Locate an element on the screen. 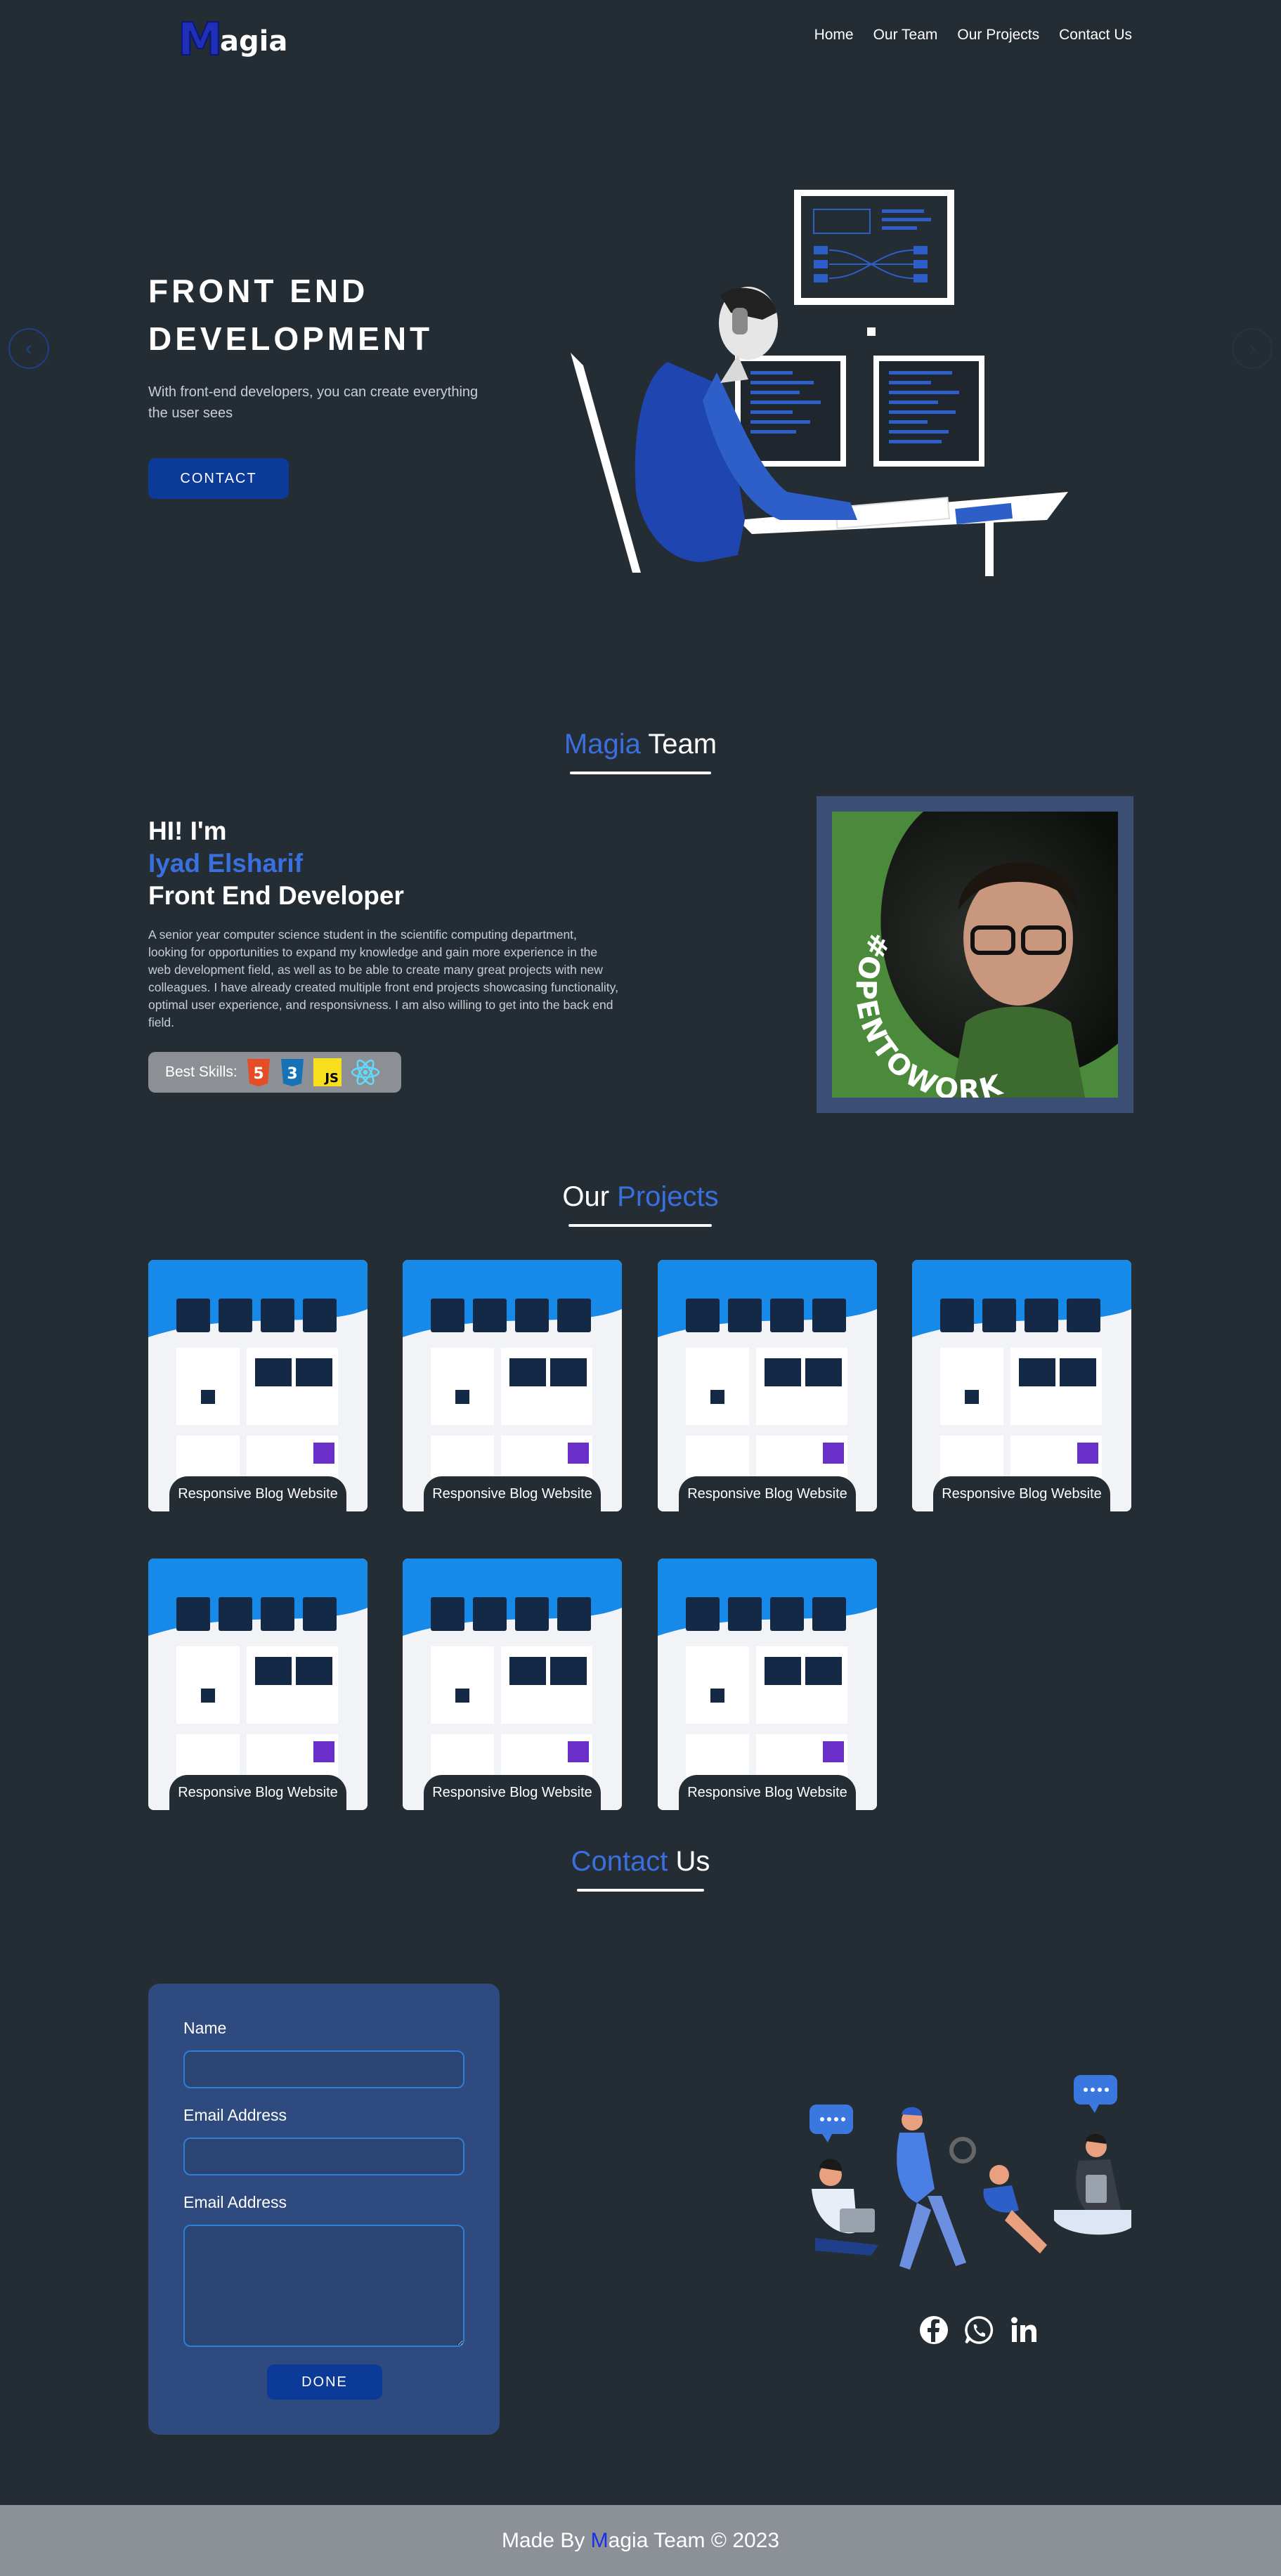  chevron-left-icon: ‹ is located at coordinates (28, 348).